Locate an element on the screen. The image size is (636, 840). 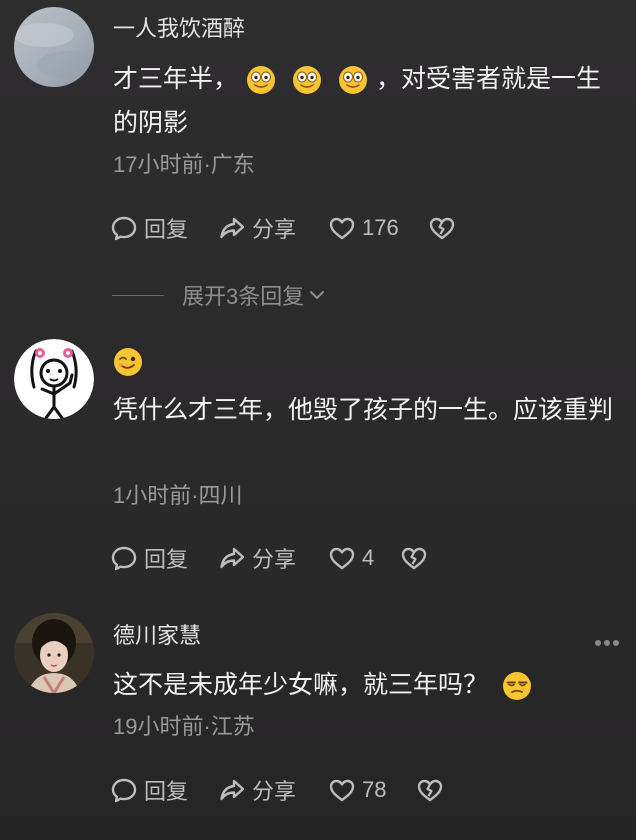
comment-actions: 回复 分享 176 is located at coordinates (283, 228).